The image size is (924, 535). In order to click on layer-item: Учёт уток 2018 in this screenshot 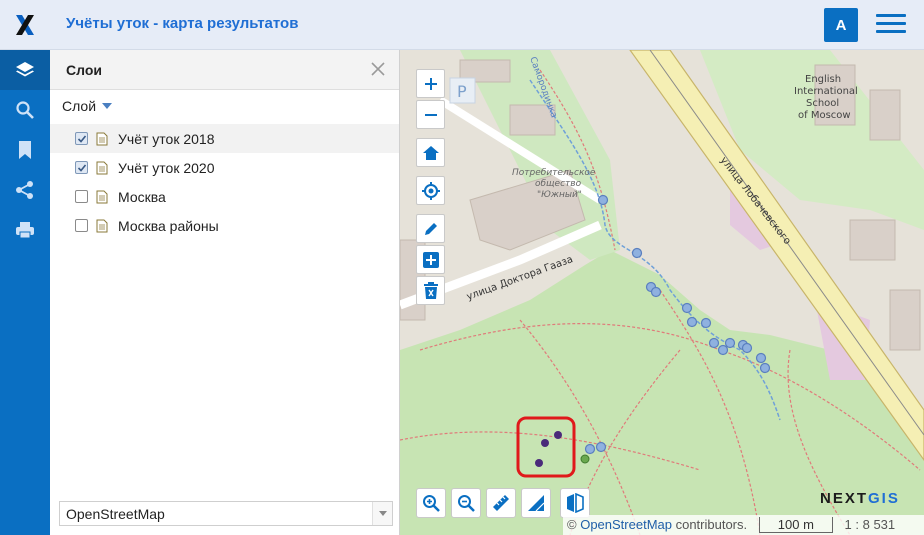, I will do `click(224, 138)`.